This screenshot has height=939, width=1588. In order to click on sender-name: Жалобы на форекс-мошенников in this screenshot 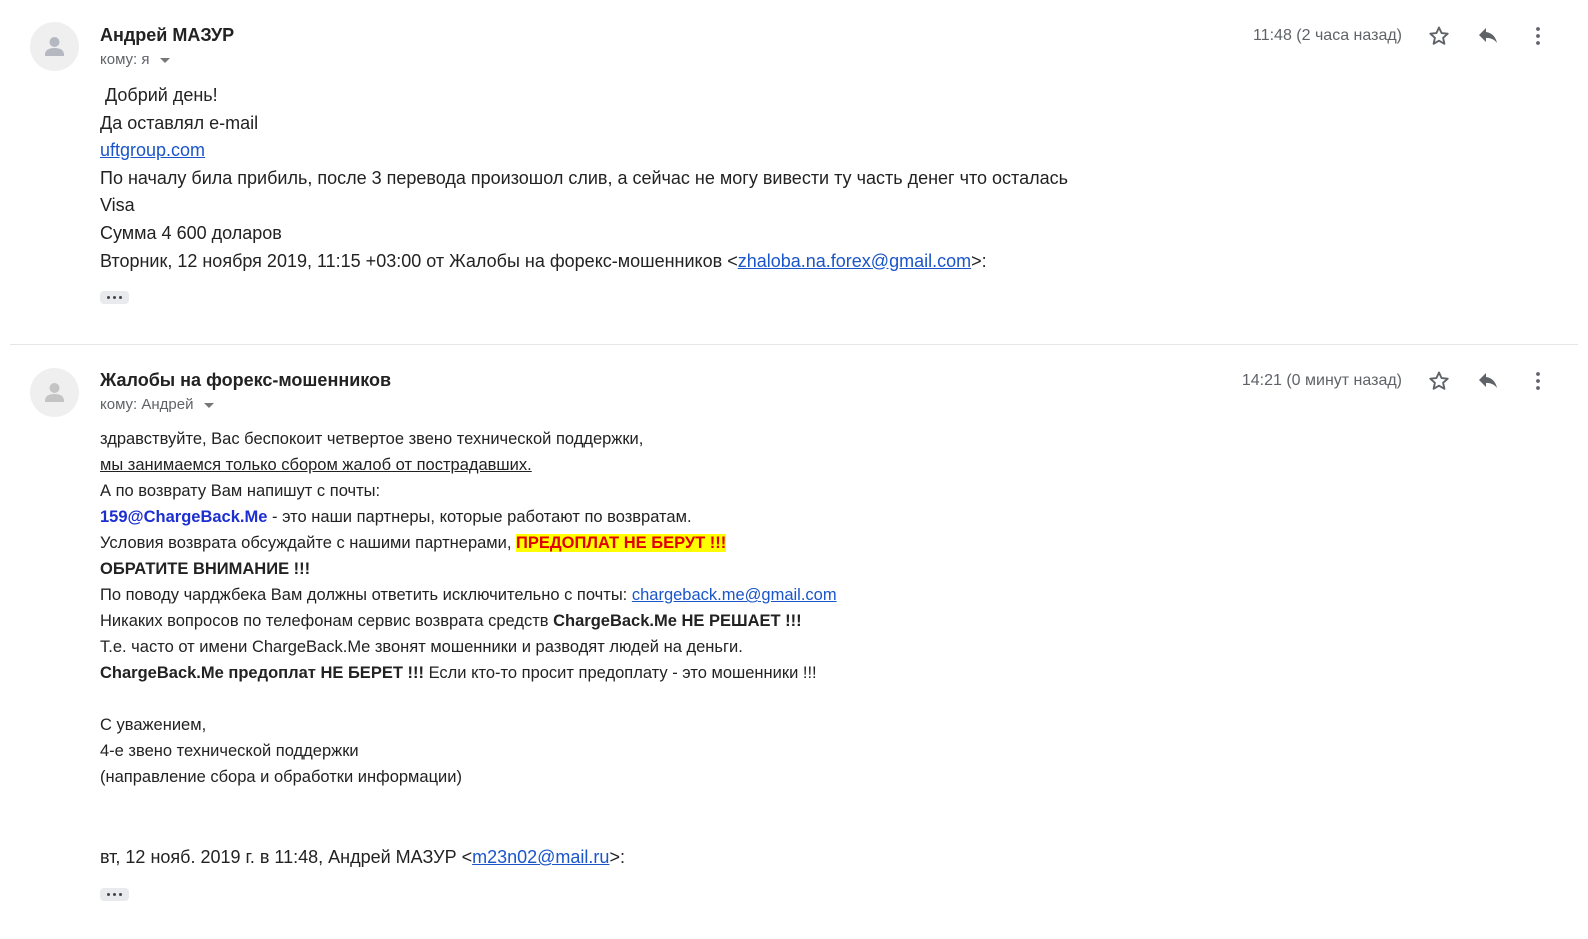, I will do `click(245, 380)`.